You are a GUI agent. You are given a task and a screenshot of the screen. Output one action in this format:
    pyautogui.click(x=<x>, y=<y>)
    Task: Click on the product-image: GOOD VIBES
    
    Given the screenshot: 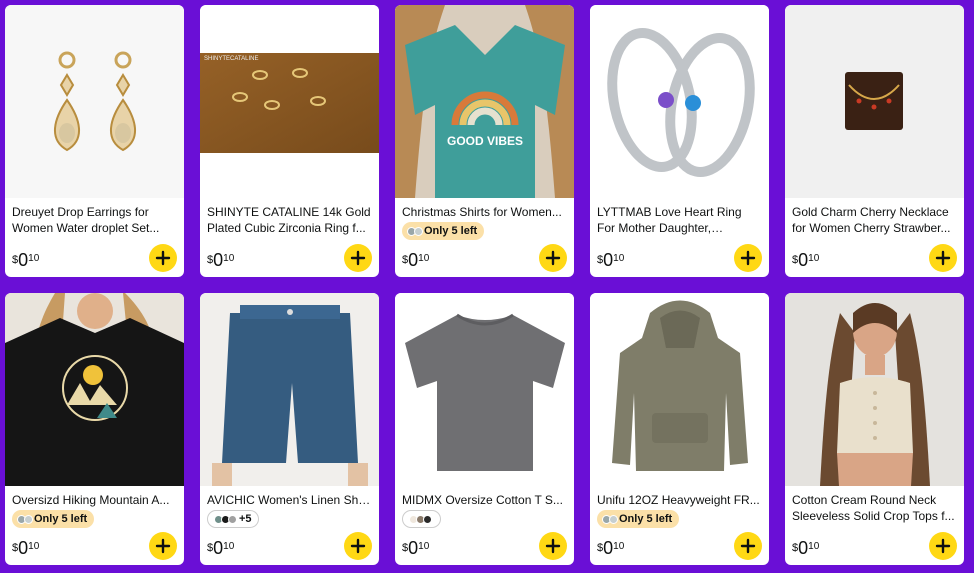 What is the action you would take?
    pyautogui.click(x=484, y=101)
    